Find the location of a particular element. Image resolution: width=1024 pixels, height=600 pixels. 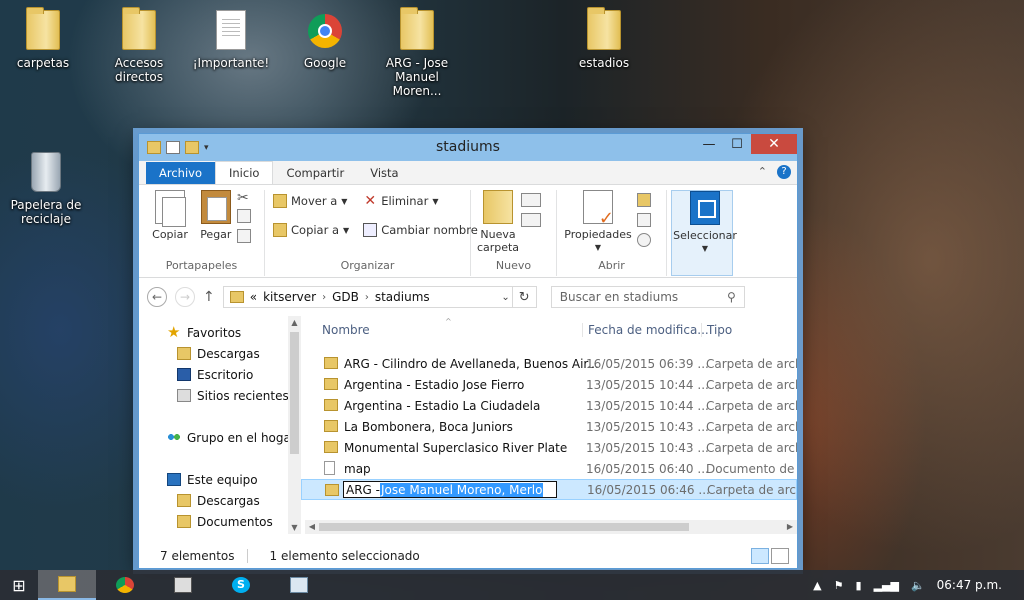

taskbar-chrome is located at coordinates (125, 585).